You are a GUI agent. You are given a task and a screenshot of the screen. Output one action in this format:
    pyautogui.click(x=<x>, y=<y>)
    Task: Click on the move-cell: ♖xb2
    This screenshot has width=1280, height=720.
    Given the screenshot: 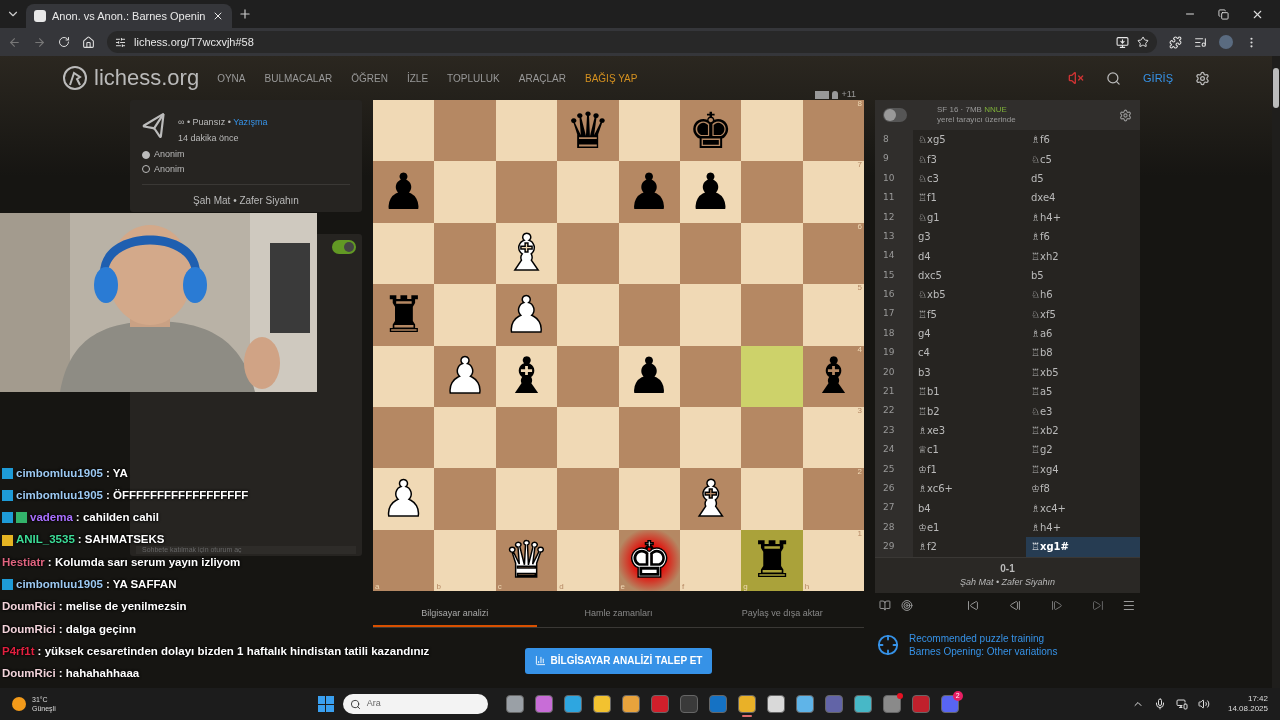 What is the action you would take?
    pyautogui.click(x=1083, y=430)
    